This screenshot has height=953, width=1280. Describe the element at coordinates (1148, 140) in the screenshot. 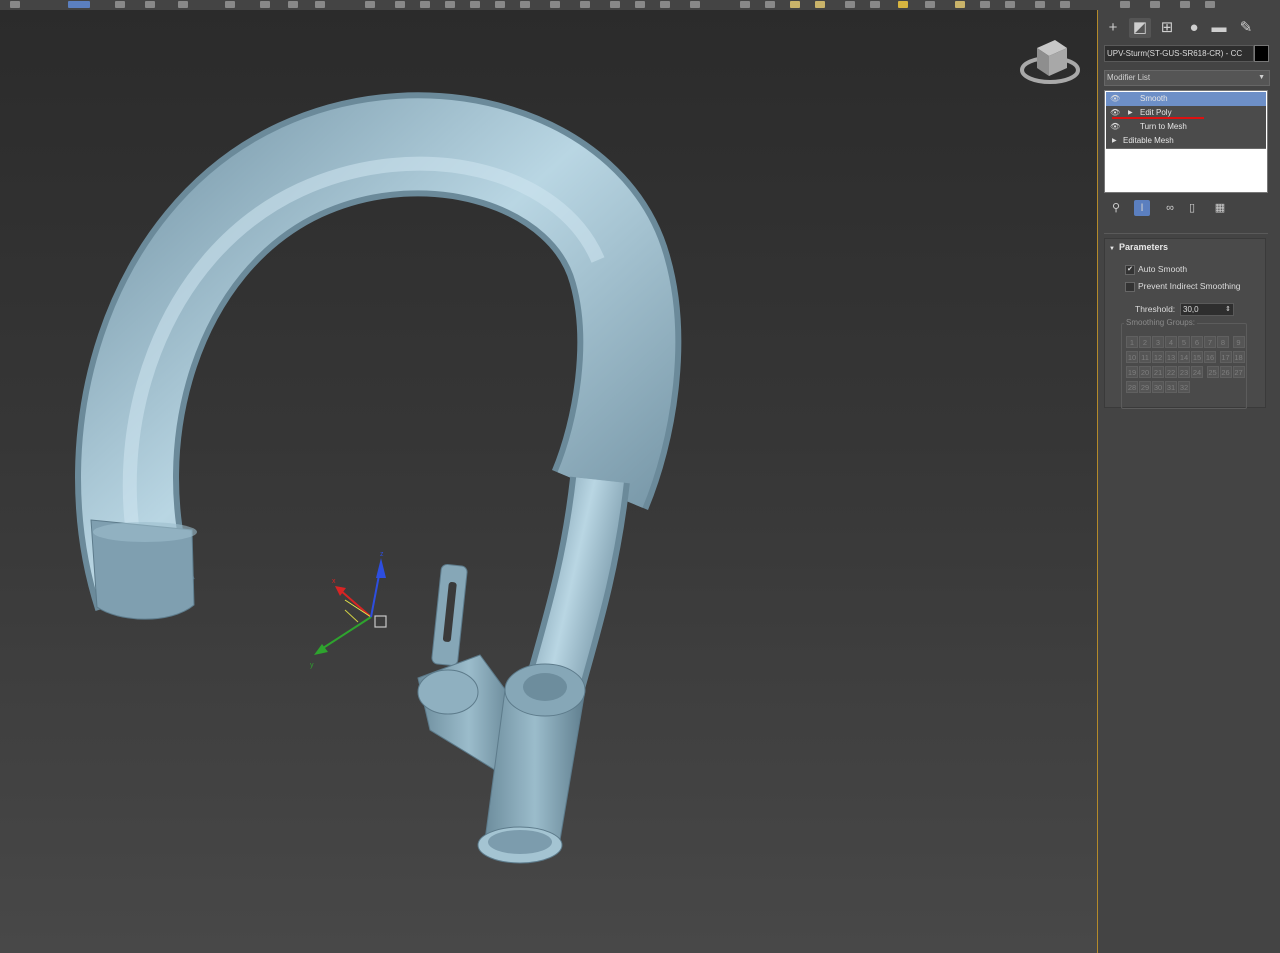

I see `stack-item-label: Editable Mesh` at that location.